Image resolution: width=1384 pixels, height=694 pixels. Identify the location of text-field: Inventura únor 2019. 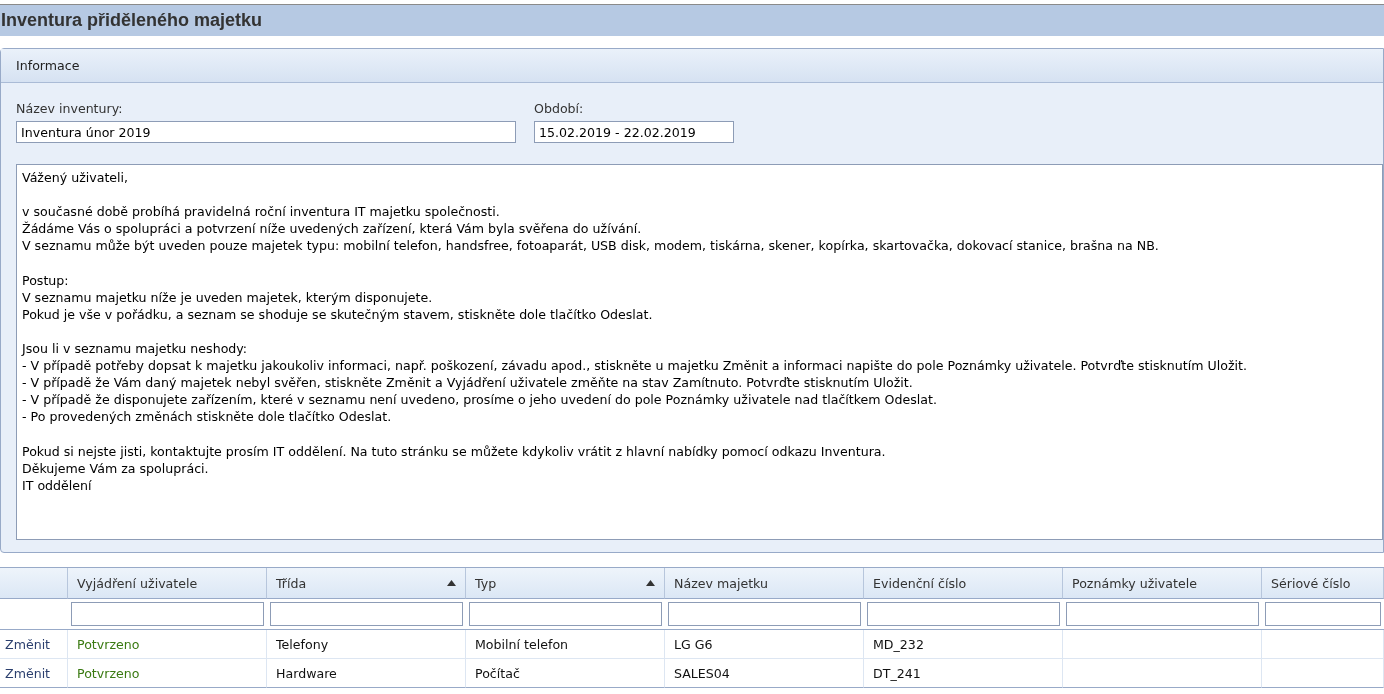
(266, 132).